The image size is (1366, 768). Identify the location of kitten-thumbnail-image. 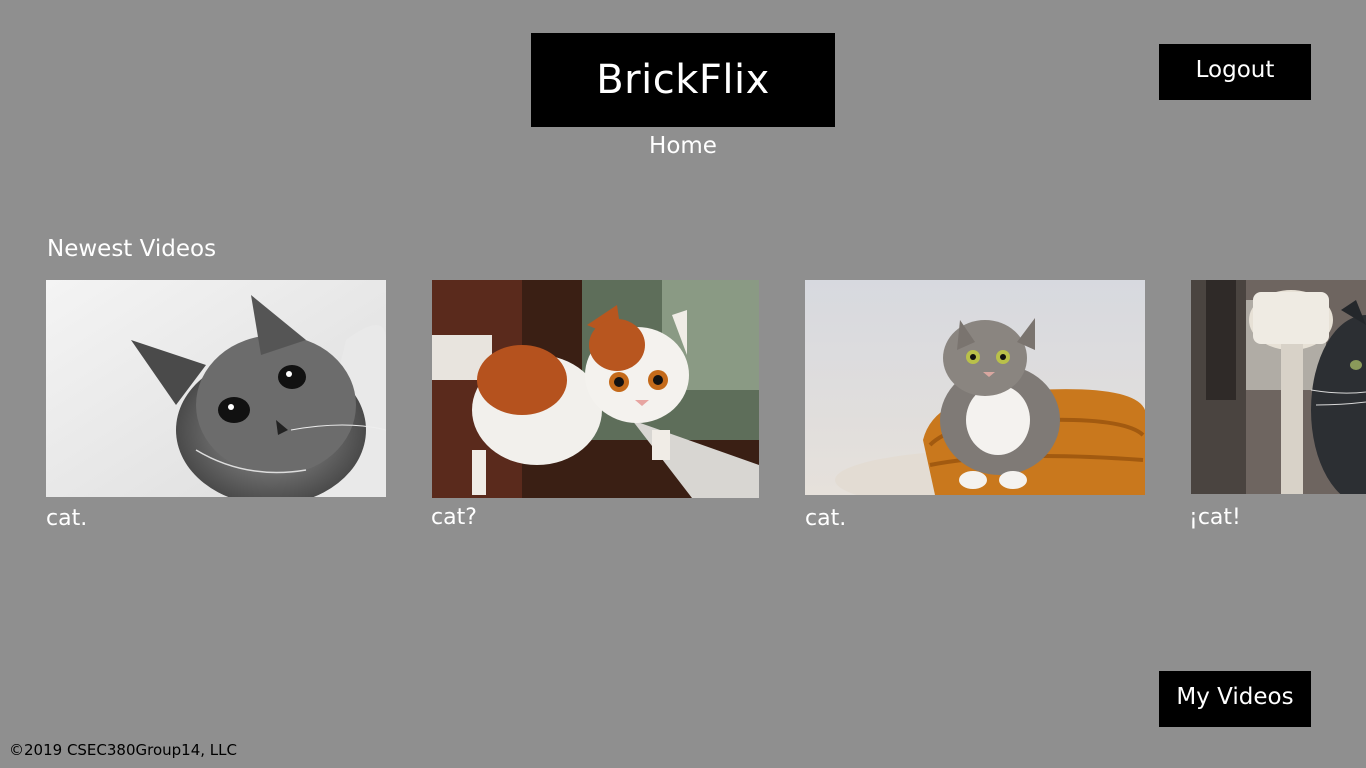
(216, 388).